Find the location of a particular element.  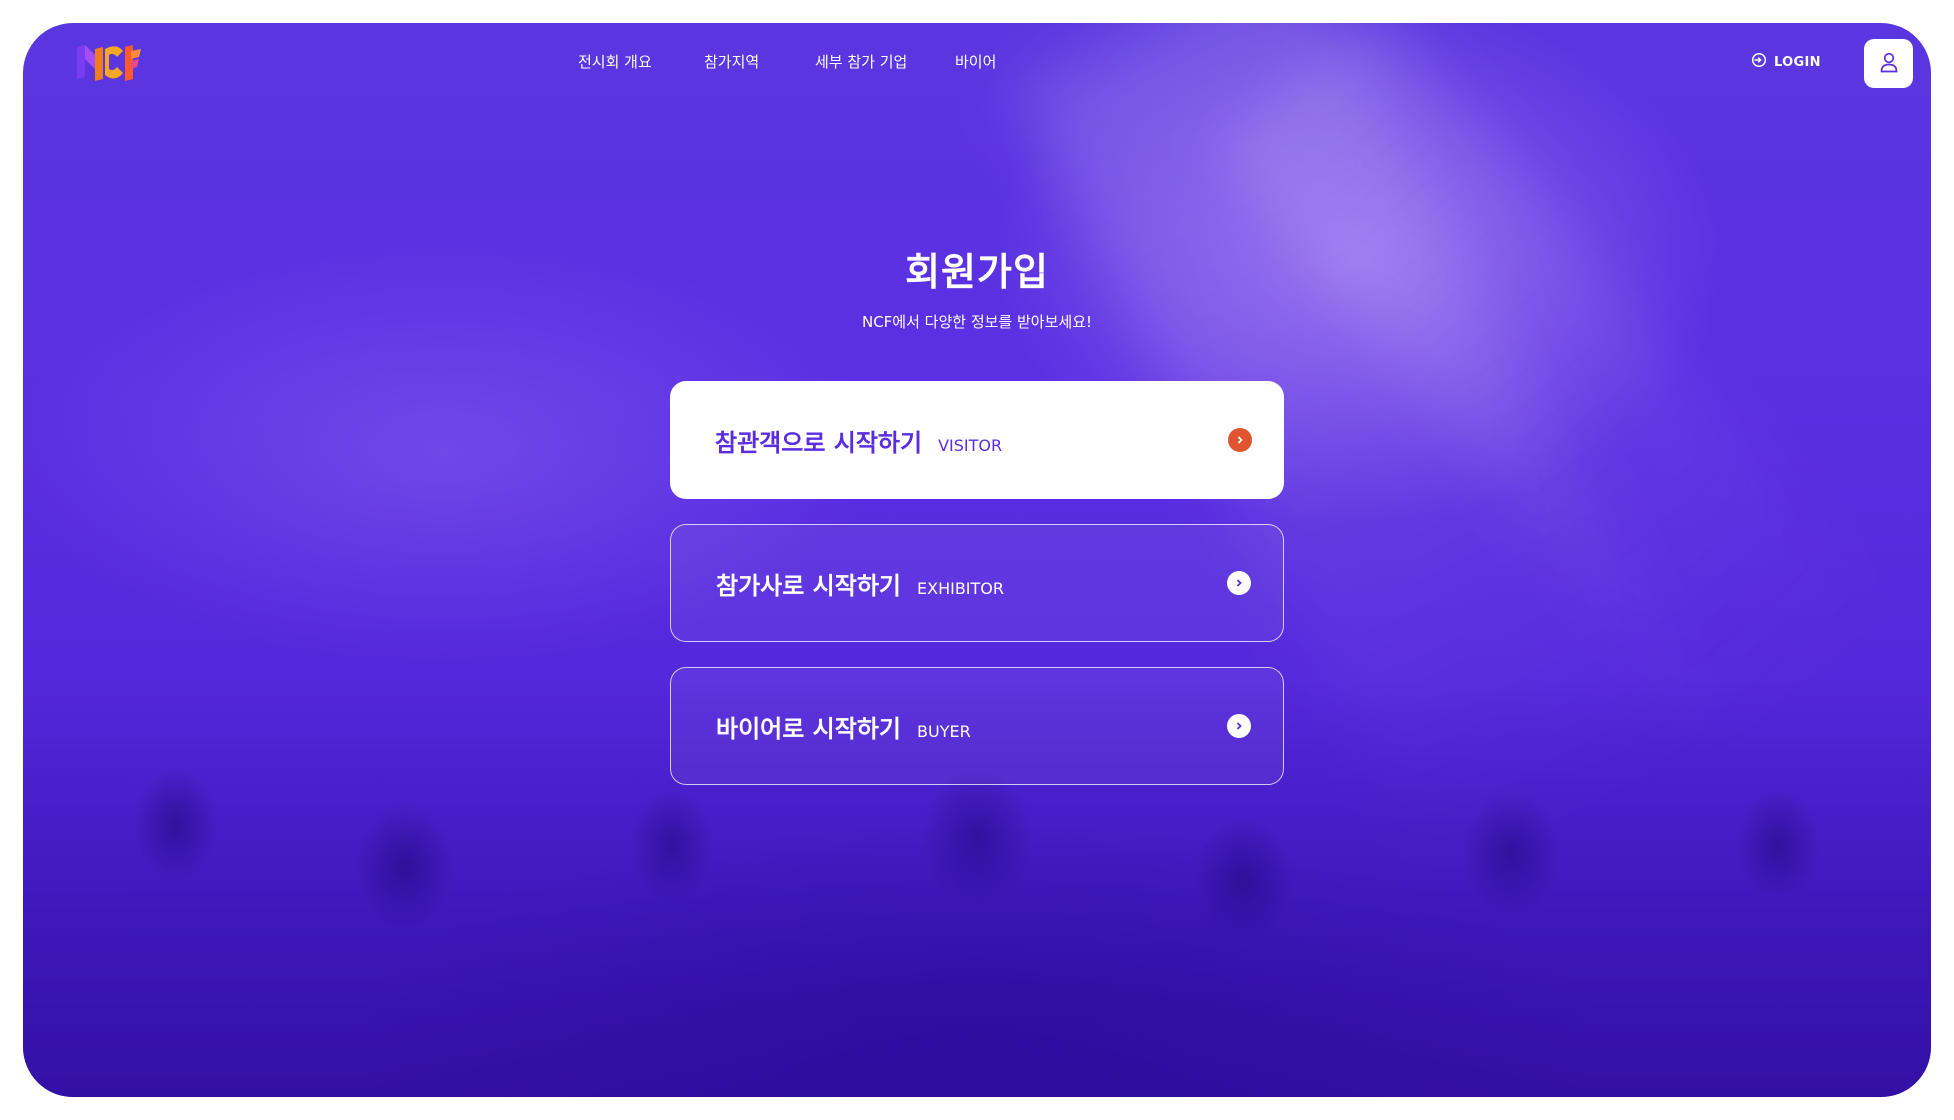

buyer-signup-button: 바이어로 시작하기 BUYER is located at coordinates (977, 726).